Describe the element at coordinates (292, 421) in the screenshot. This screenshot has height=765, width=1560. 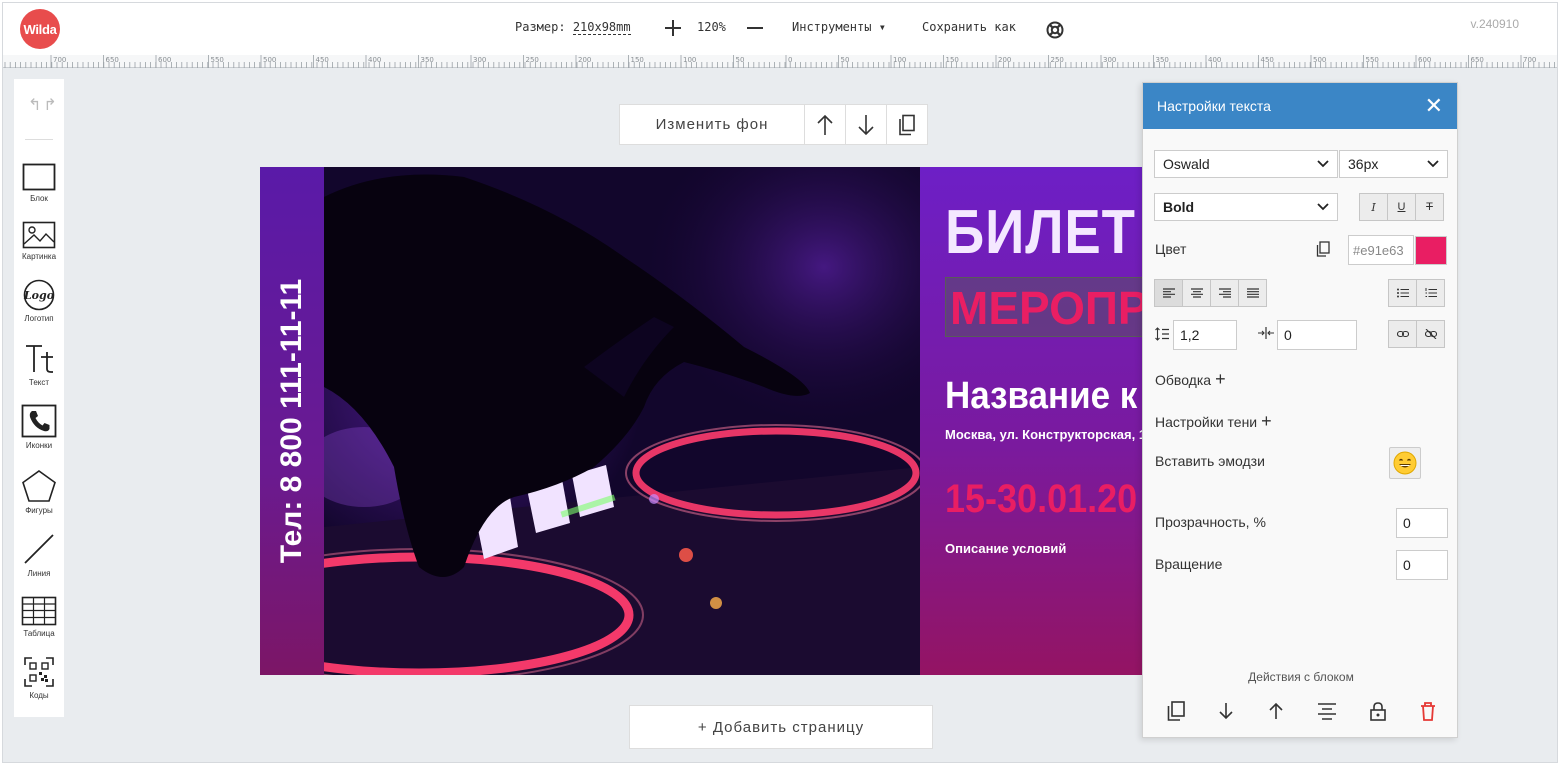
I see `ticket-phone-text: Тел: 8 800 111-11-11` at that location.